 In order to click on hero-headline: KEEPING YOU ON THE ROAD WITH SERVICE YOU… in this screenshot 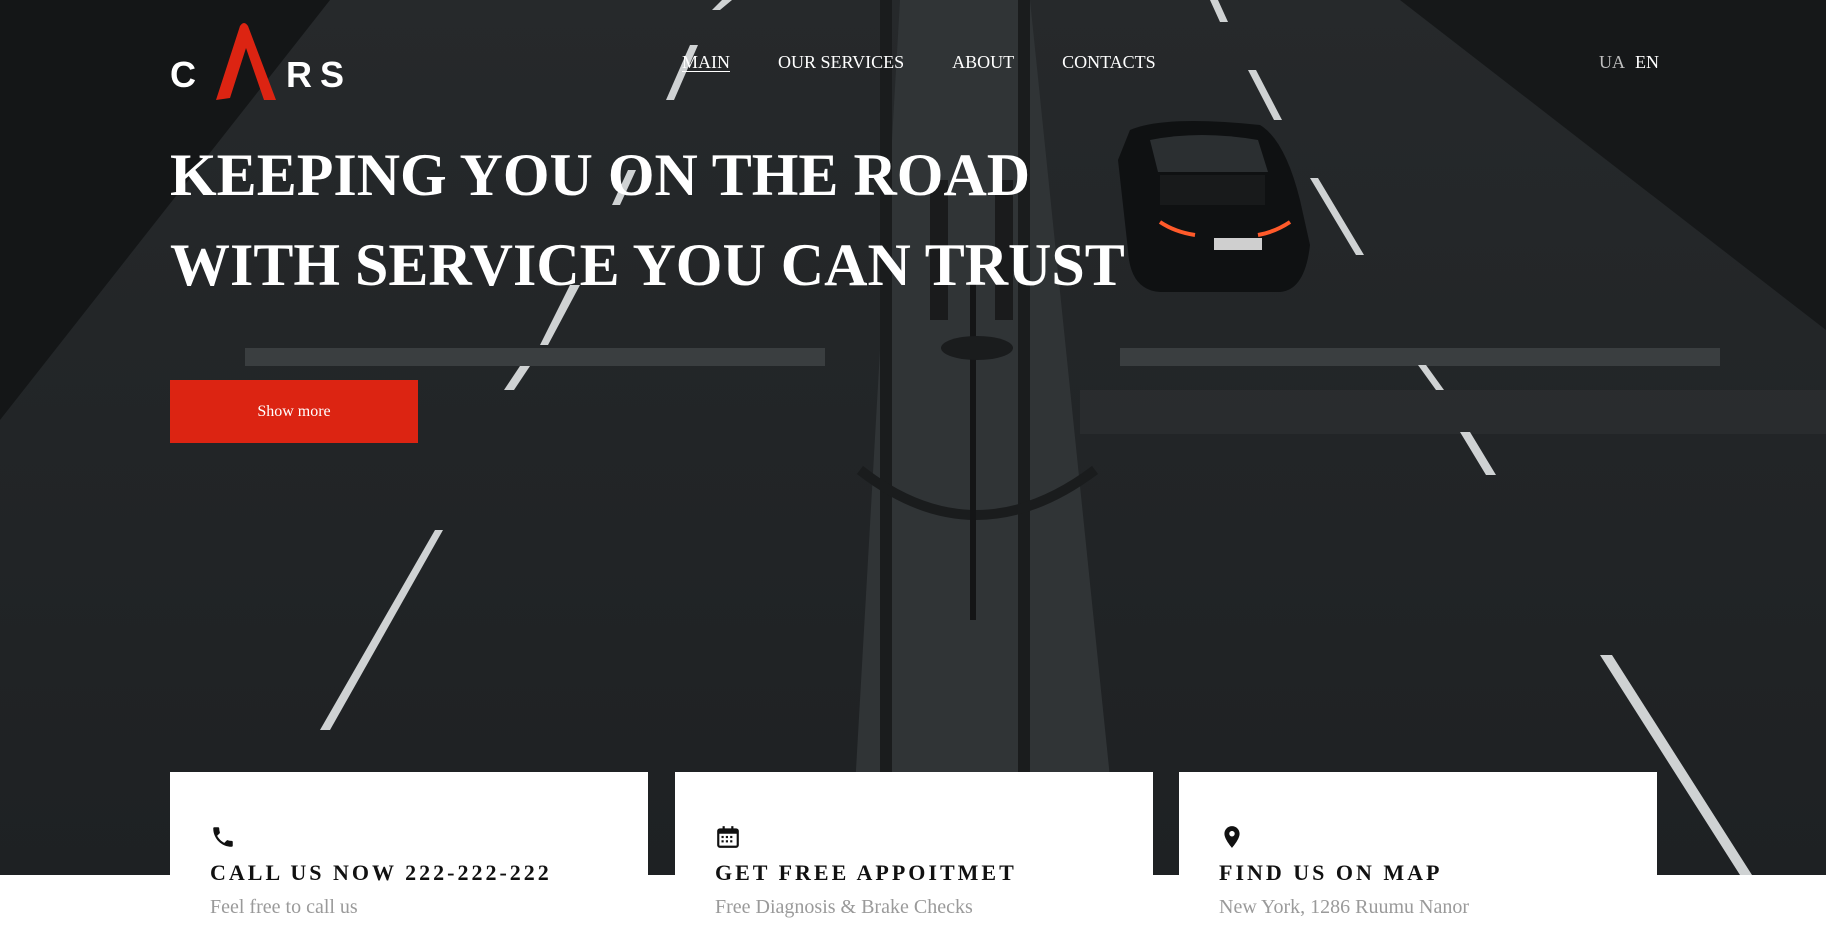, I will do `click(647, 220)`.